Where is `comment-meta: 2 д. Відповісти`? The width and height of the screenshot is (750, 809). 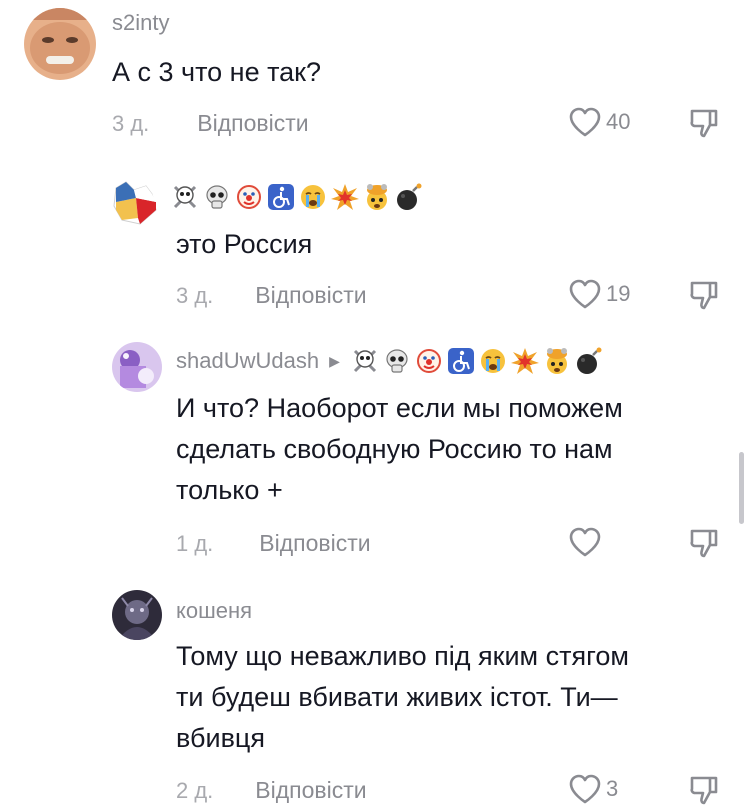 comment-meta: 2 д. Відповісти is located at coordinates (271, 790).